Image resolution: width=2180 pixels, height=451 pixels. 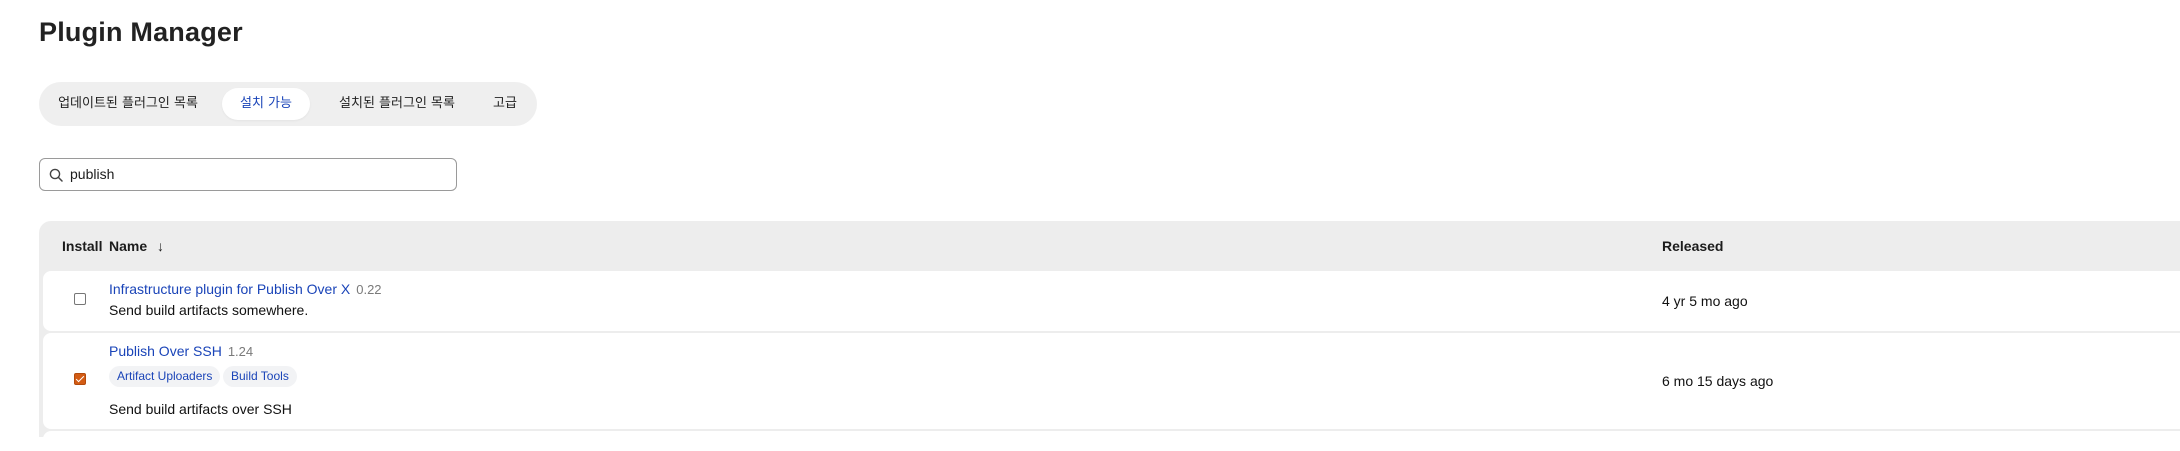 I want to click on search-icon, so click(x=56, y=175).